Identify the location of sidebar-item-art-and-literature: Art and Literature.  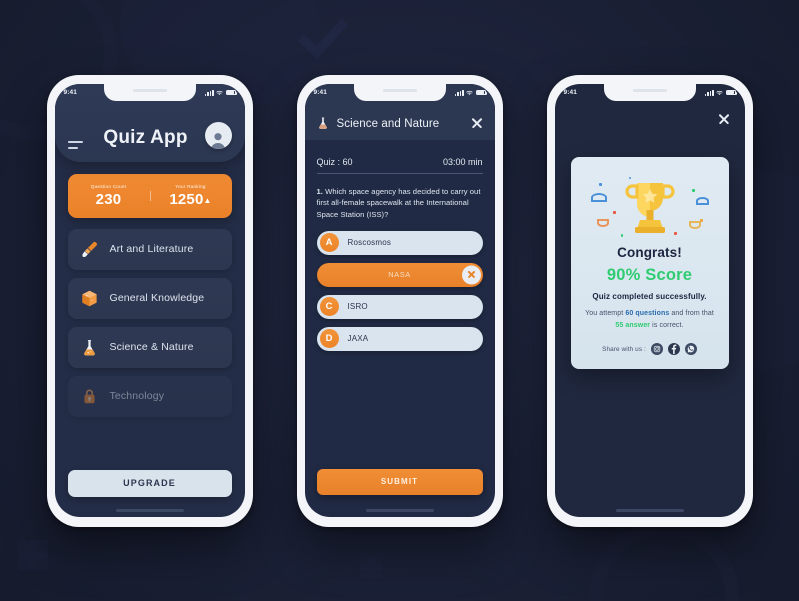
(149, 249).